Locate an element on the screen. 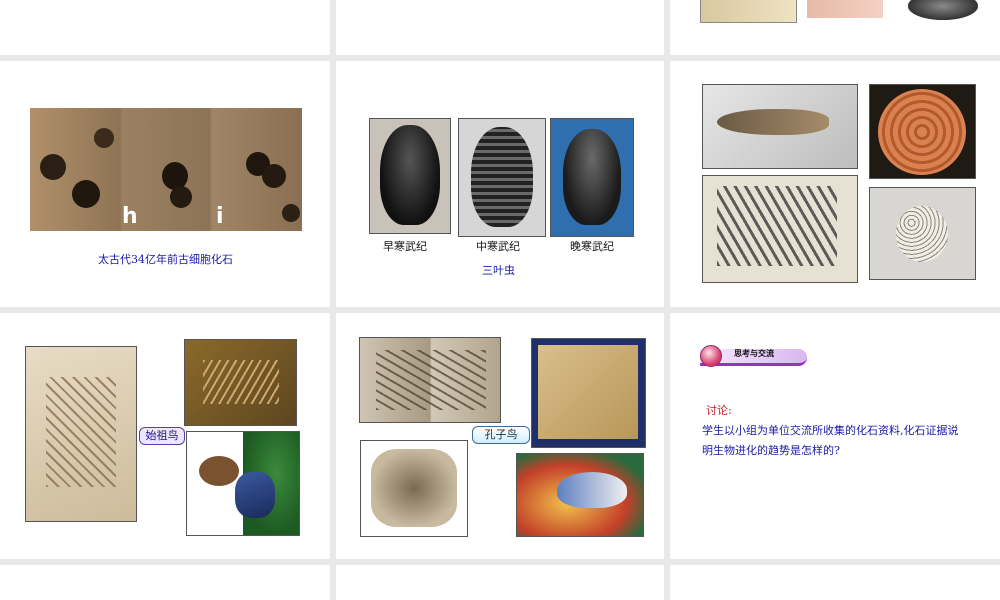  photo-letter-i: i is located at coordinates (220, 216).